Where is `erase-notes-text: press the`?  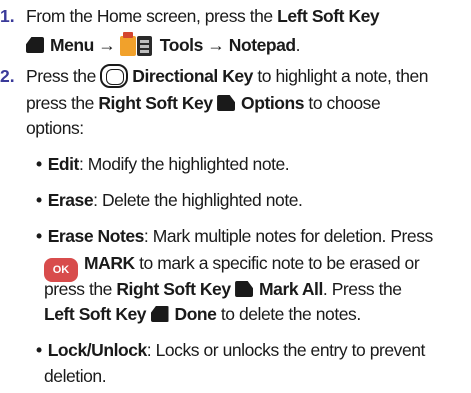 erase-notes-text: press the is located at coordinates (80, 289).